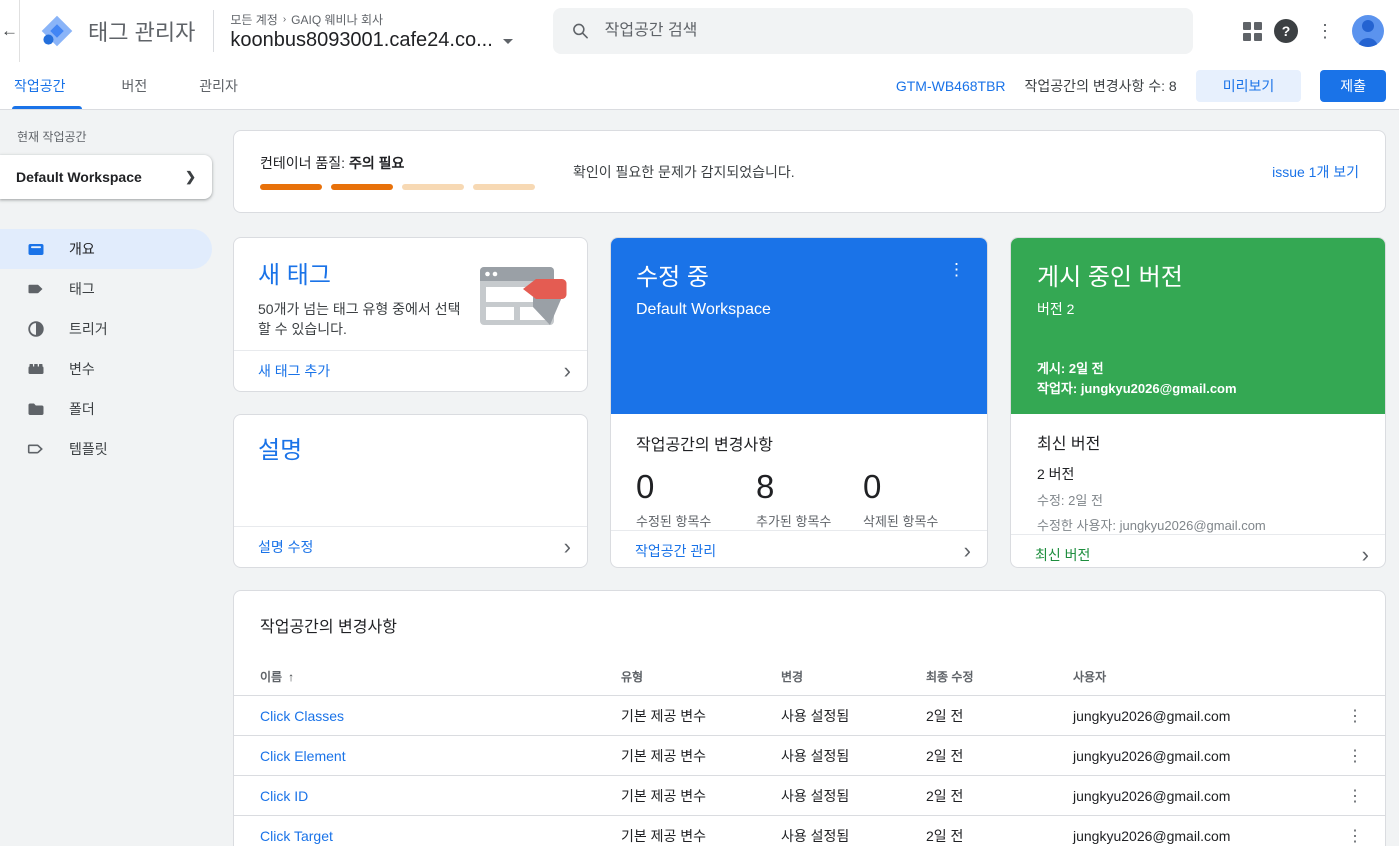 This screenshot has height=846, width=1399. Describe the element at coordinates (765, 486) in the screenshot. I see `stat-value: 8` at that location.